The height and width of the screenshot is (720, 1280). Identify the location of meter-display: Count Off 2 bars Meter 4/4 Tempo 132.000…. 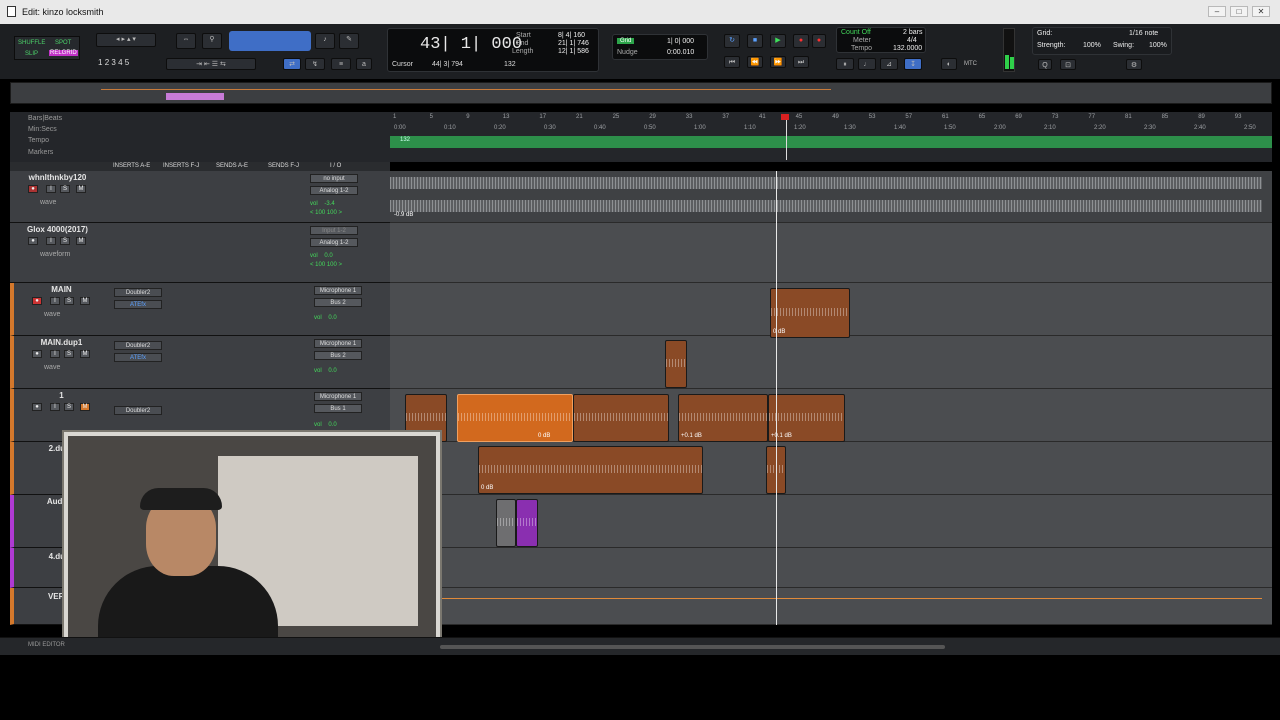
(881, 40).